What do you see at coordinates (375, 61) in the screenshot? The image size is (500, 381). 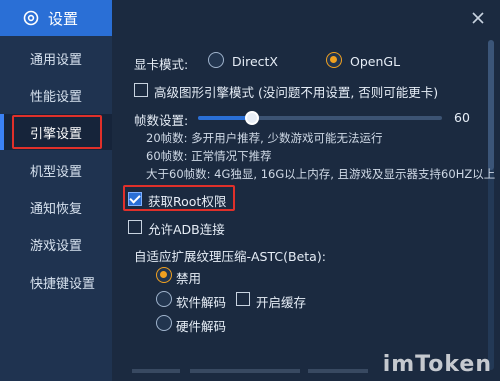 I see `radio-opengl-label: OpenGL` at bounding box center [375, 61].